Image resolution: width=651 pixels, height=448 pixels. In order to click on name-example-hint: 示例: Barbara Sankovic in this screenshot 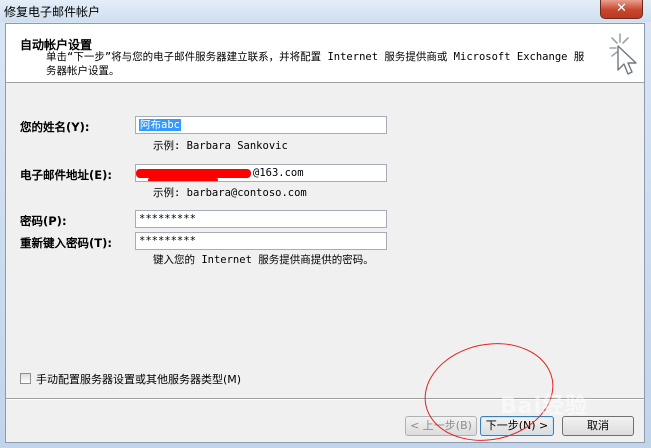, I will do `click(220, 146)`.